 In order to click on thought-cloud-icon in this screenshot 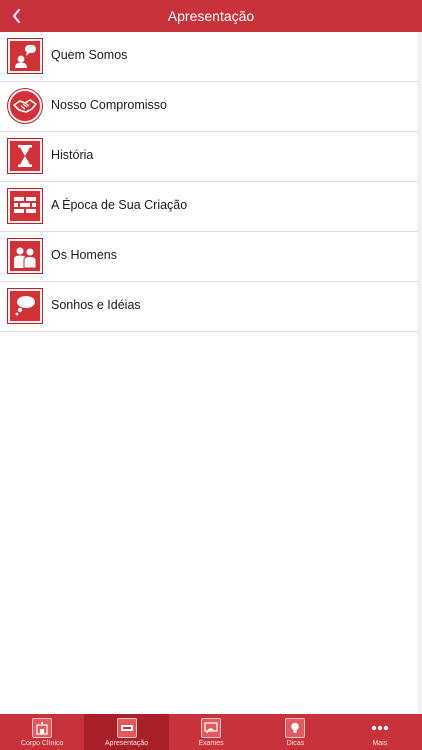, I will do `click(25, 306)`.